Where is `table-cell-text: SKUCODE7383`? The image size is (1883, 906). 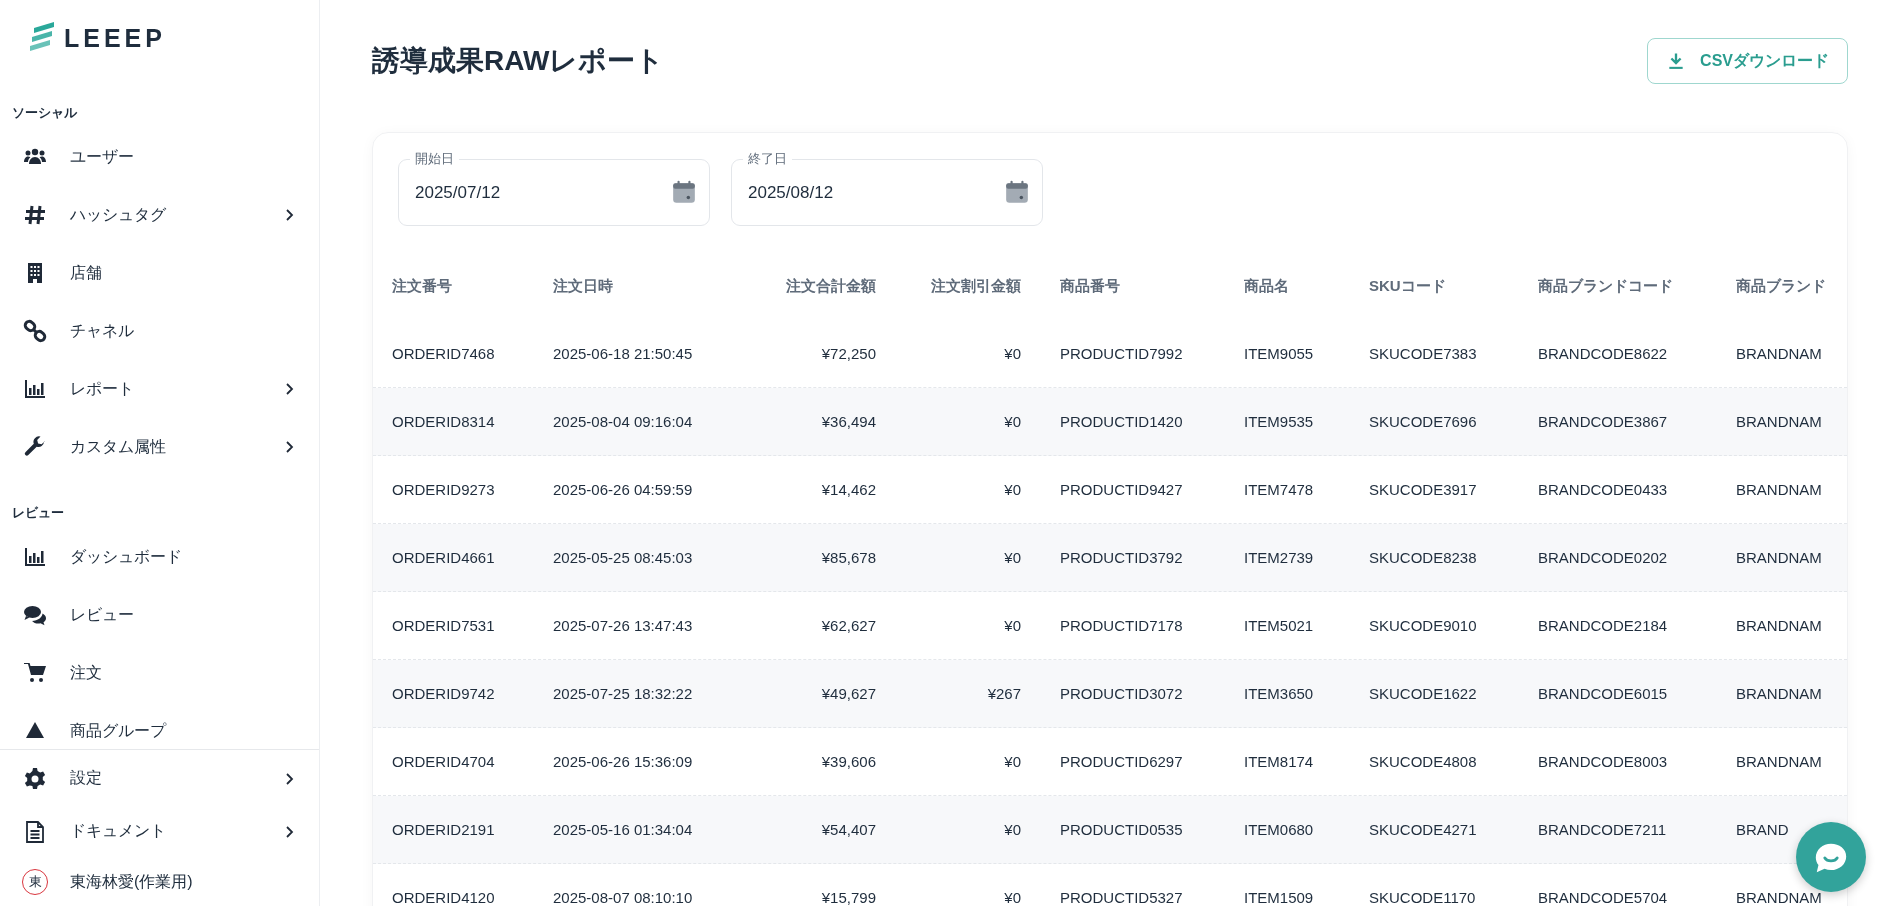 table-cell-text: SKUCODE7383 is located at coordinates (1423, 353).